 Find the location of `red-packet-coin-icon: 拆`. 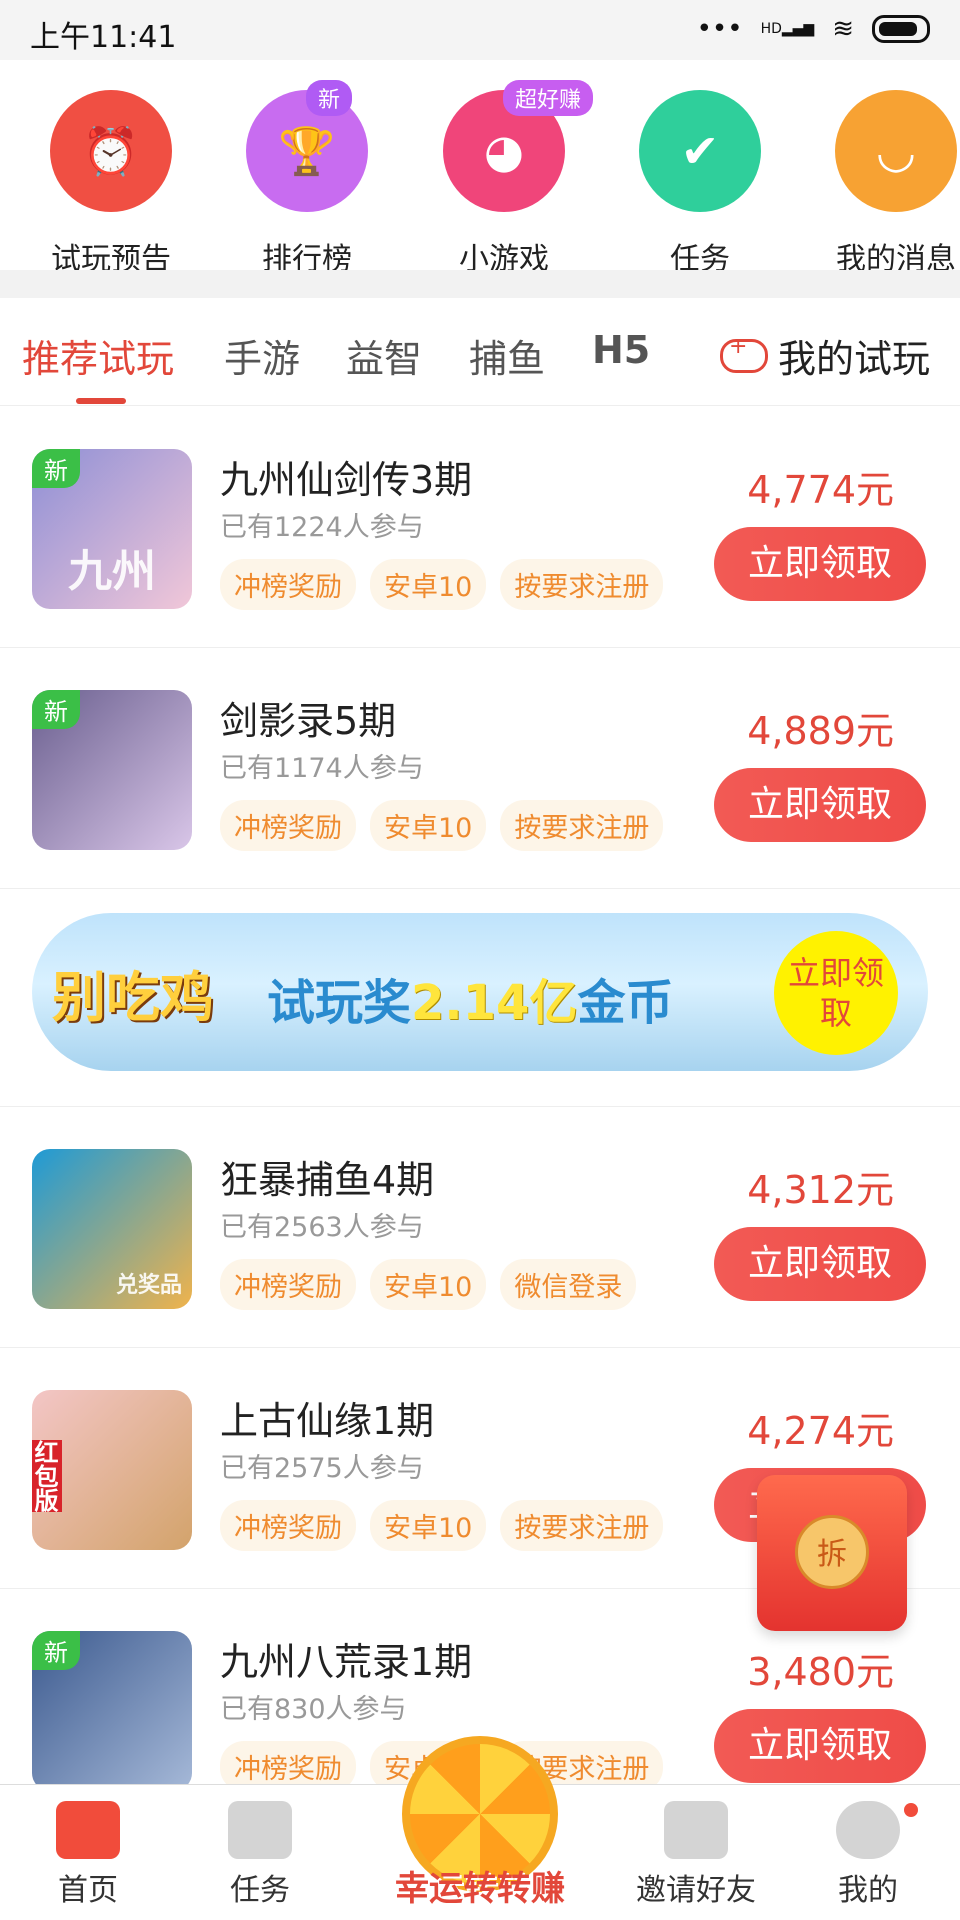

red-packet-coin-icon: 拆 is located at coordinates (832, 1552).